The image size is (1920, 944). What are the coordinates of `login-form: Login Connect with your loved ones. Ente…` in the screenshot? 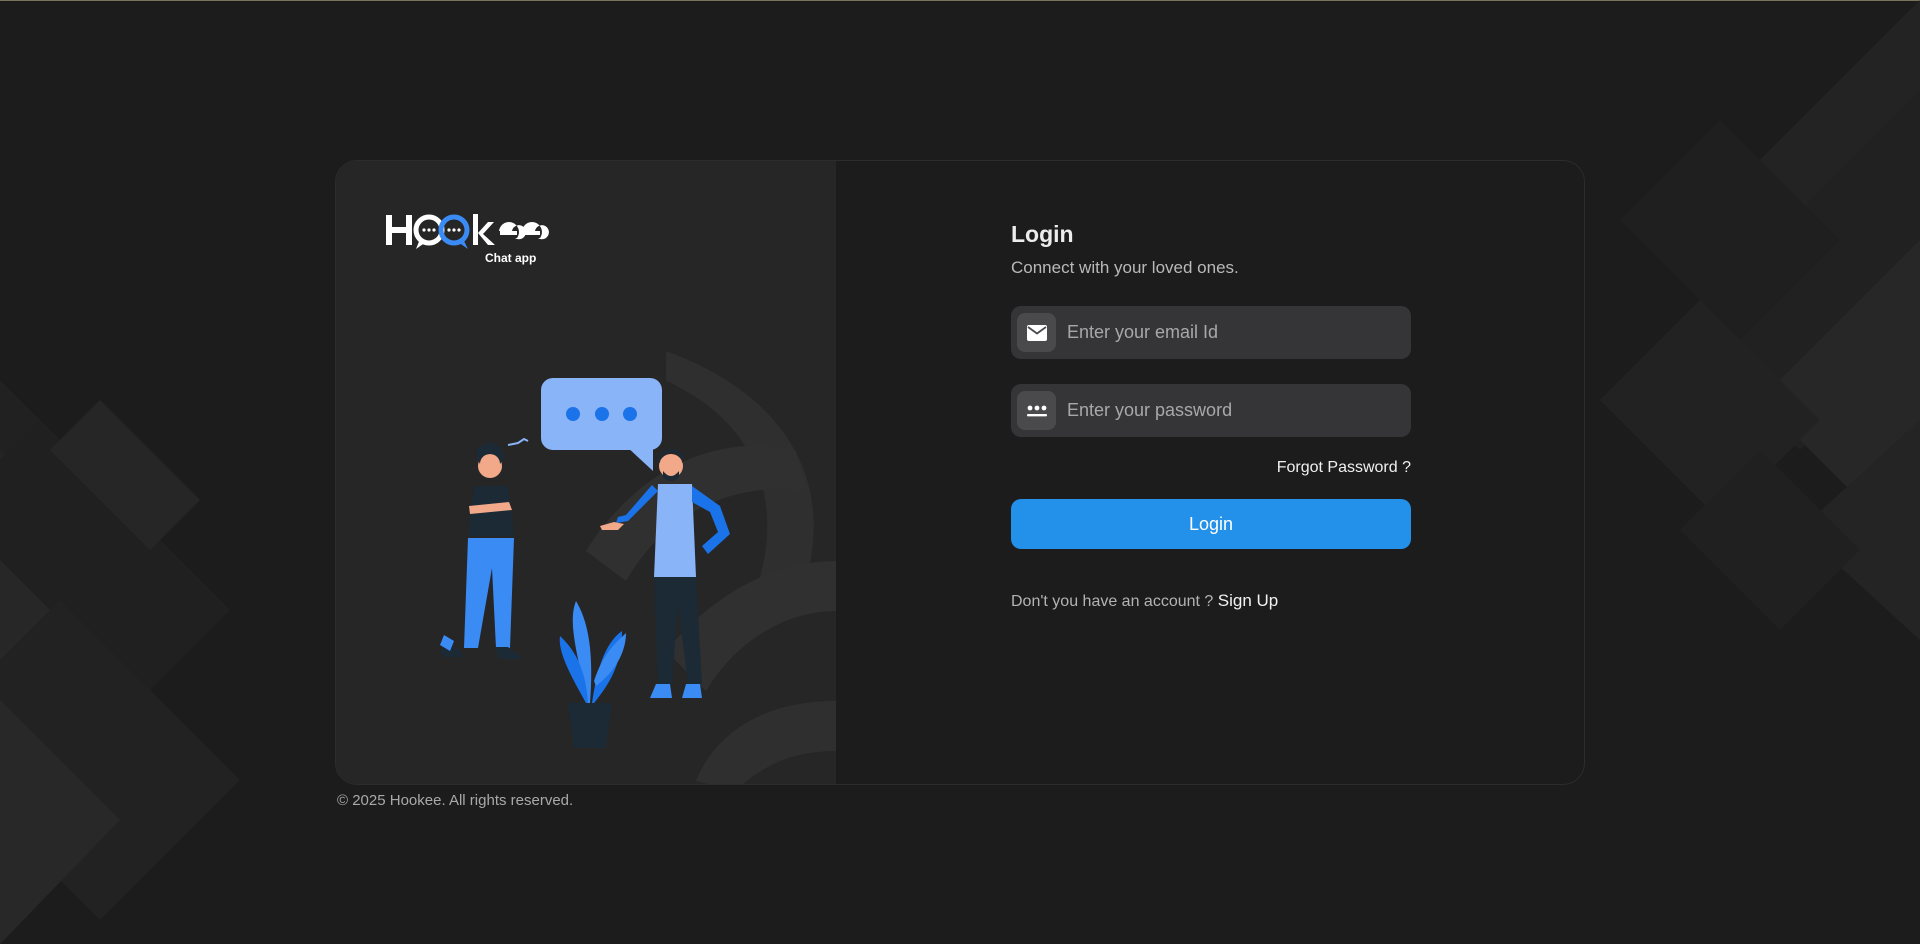 It's located at (1211, 415).